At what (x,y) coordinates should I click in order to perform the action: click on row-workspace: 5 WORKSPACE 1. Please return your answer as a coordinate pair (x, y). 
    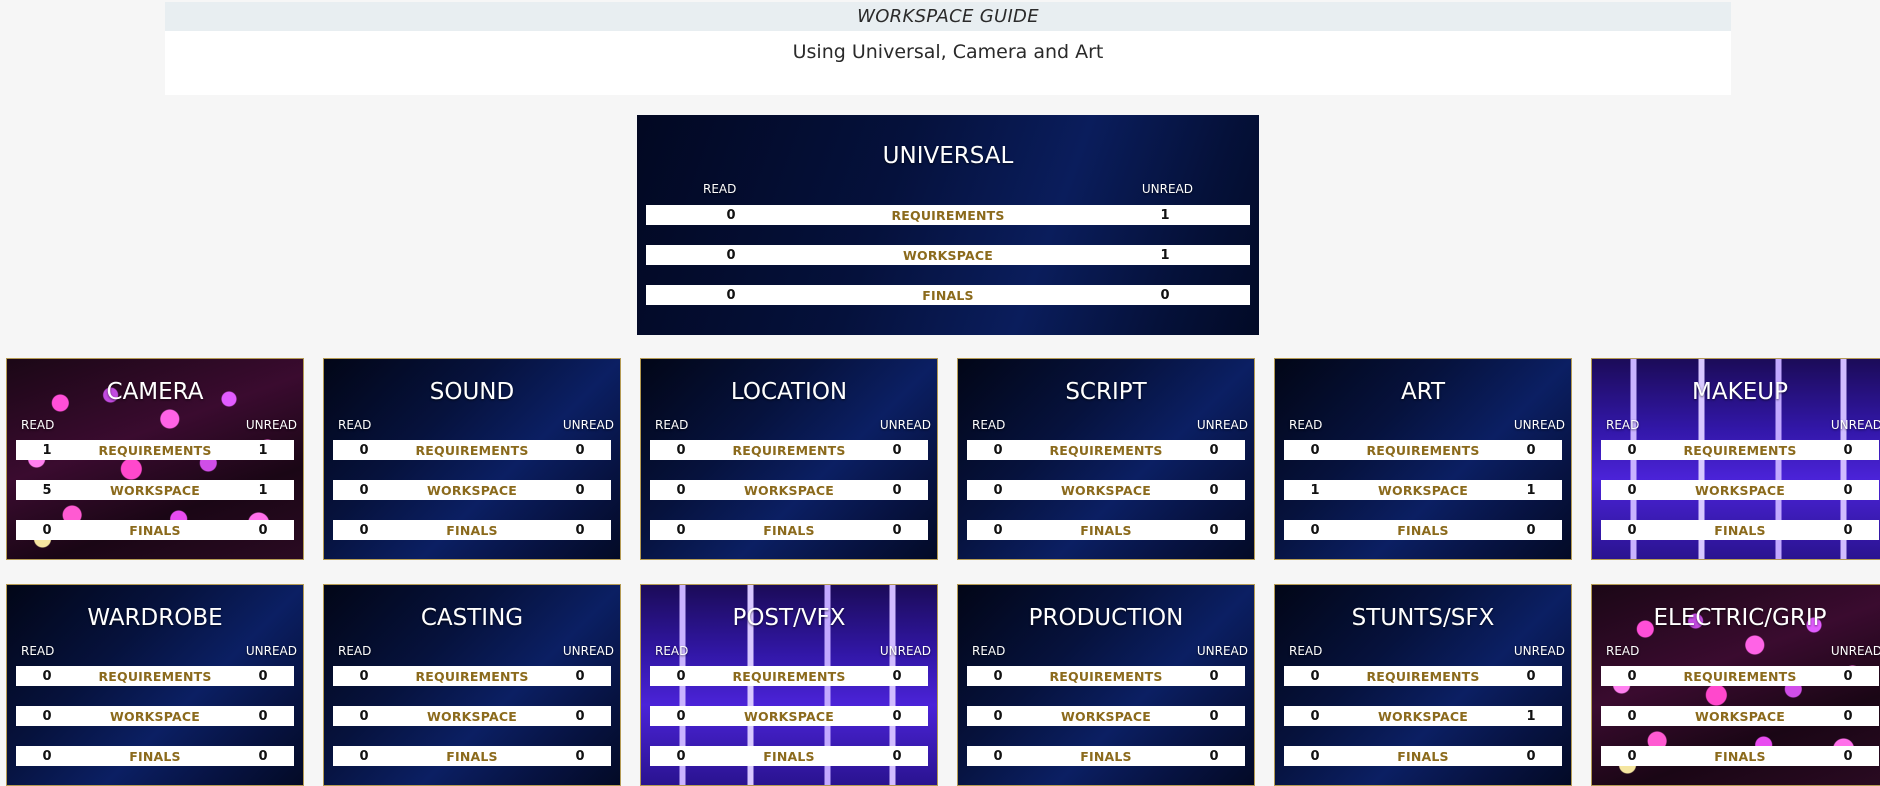
    Looking at the image, I should click on (155, 490).